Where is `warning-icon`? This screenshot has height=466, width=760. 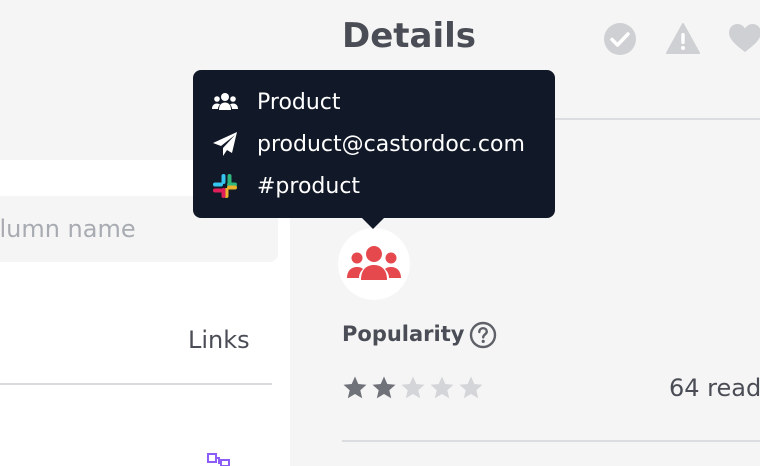 warning-icon is located at coordinates (683, 39).